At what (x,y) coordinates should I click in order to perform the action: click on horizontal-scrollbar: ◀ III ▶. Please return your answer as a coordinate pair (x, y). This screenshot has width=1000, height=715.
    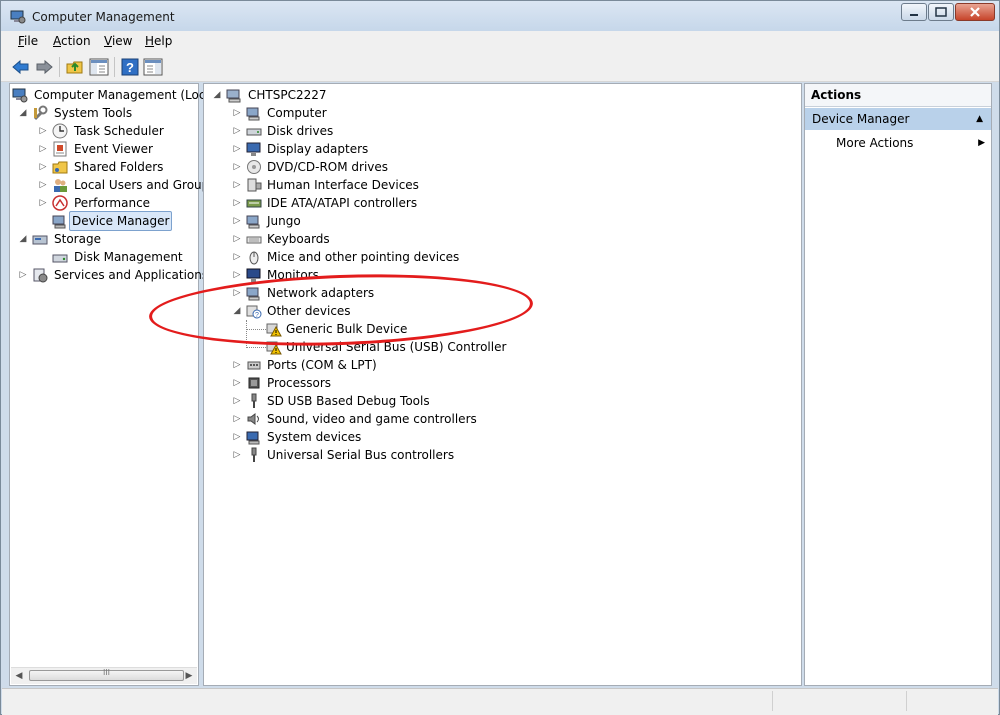
    Looking at the image, I should click on (104, 675).